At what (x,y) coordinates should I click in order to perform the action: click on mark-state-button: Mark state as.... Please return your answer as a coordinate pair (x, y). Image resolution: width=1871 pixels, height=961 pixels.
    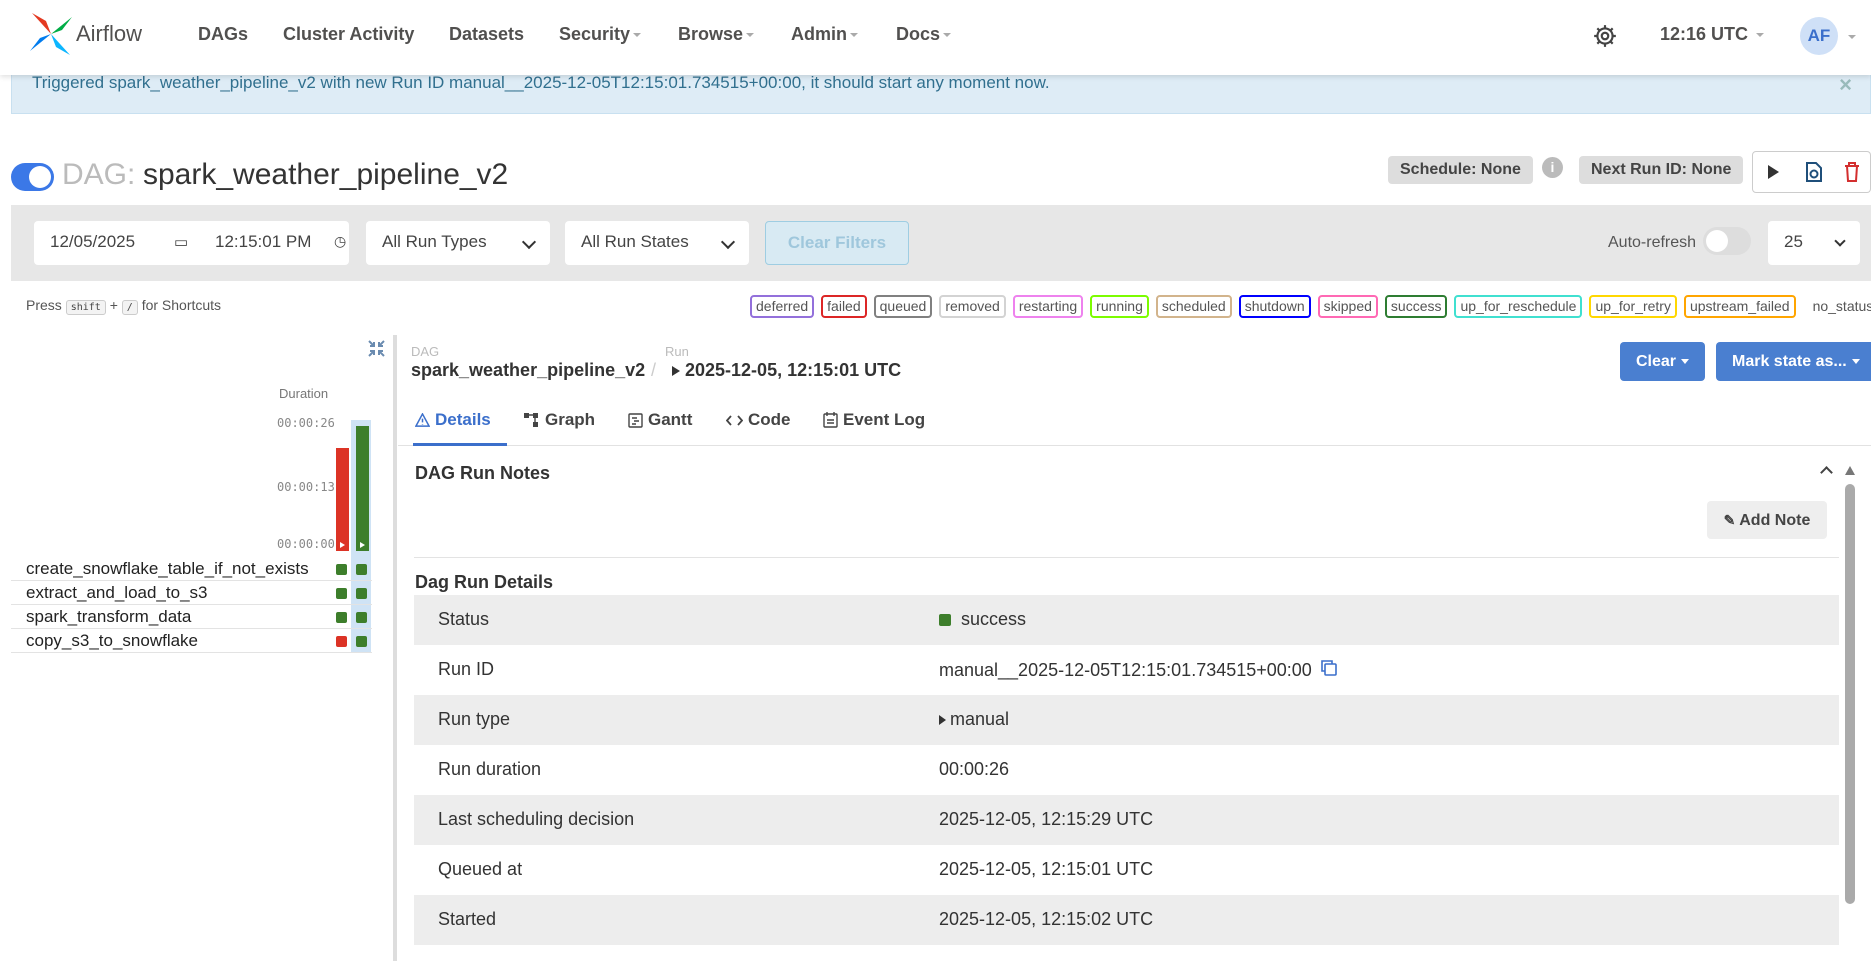
    Looking at the image, I should click on (1793, 361).